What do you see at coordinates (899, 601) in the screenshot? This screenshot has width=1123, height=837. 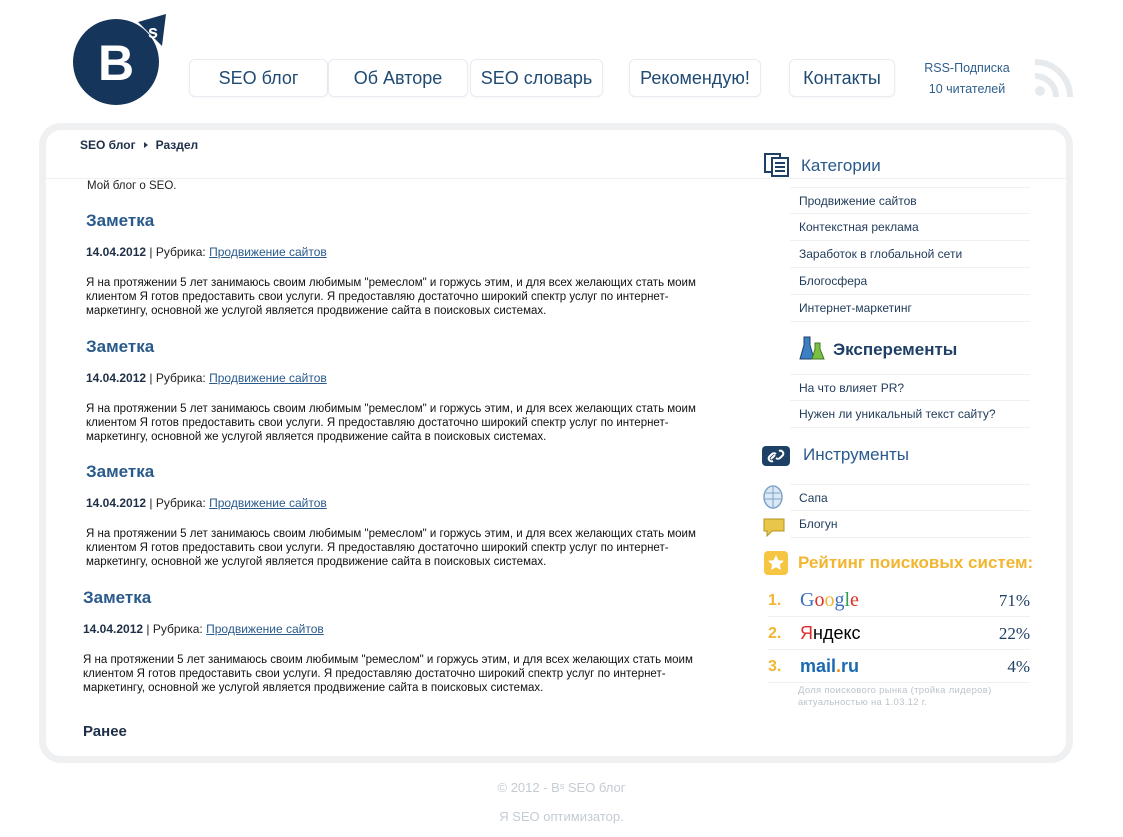 I see `rating-row-google: 1. Google 71%` at bounding box center [899, 601].